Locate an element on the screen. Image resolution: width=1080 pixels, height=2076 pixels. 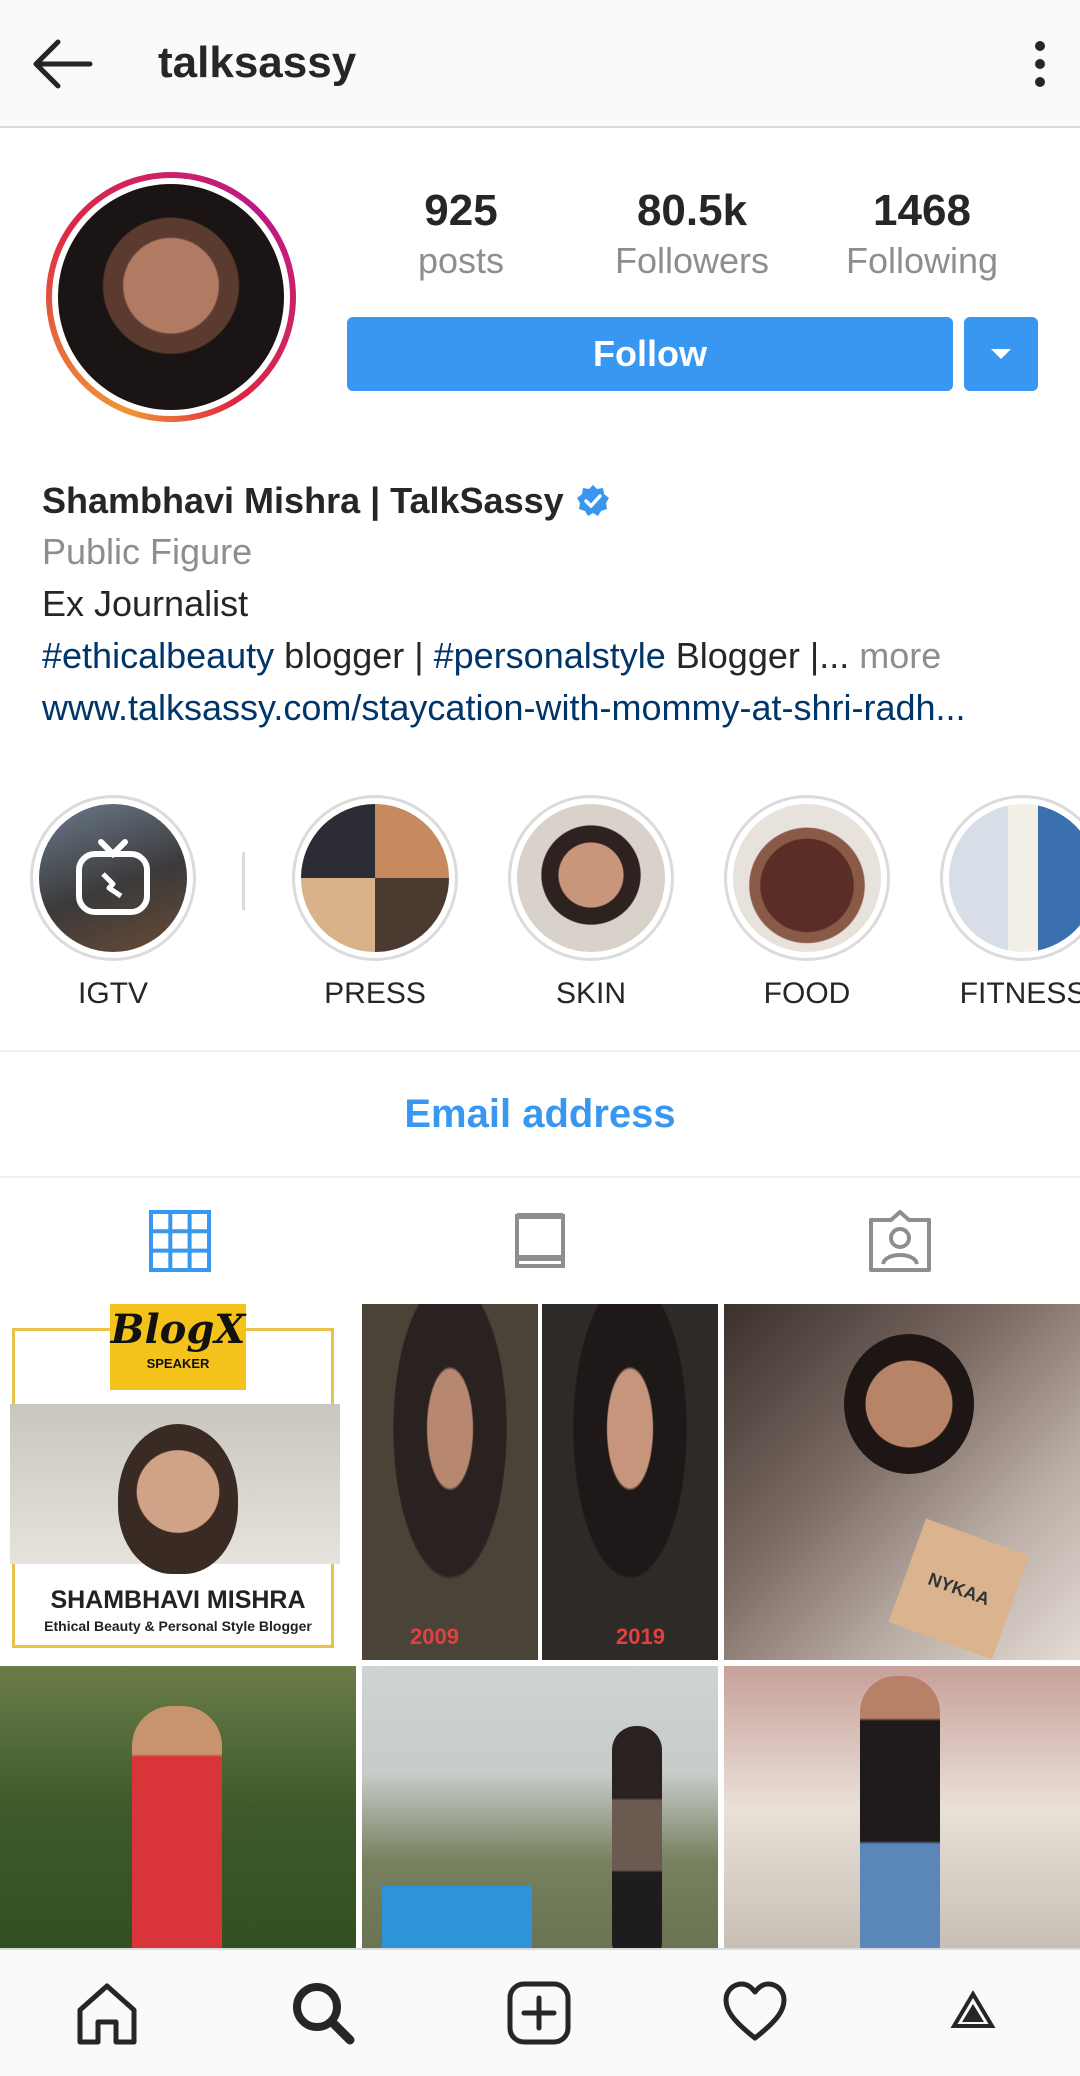
bottom-navigation is located at coordinates (540, 2012).